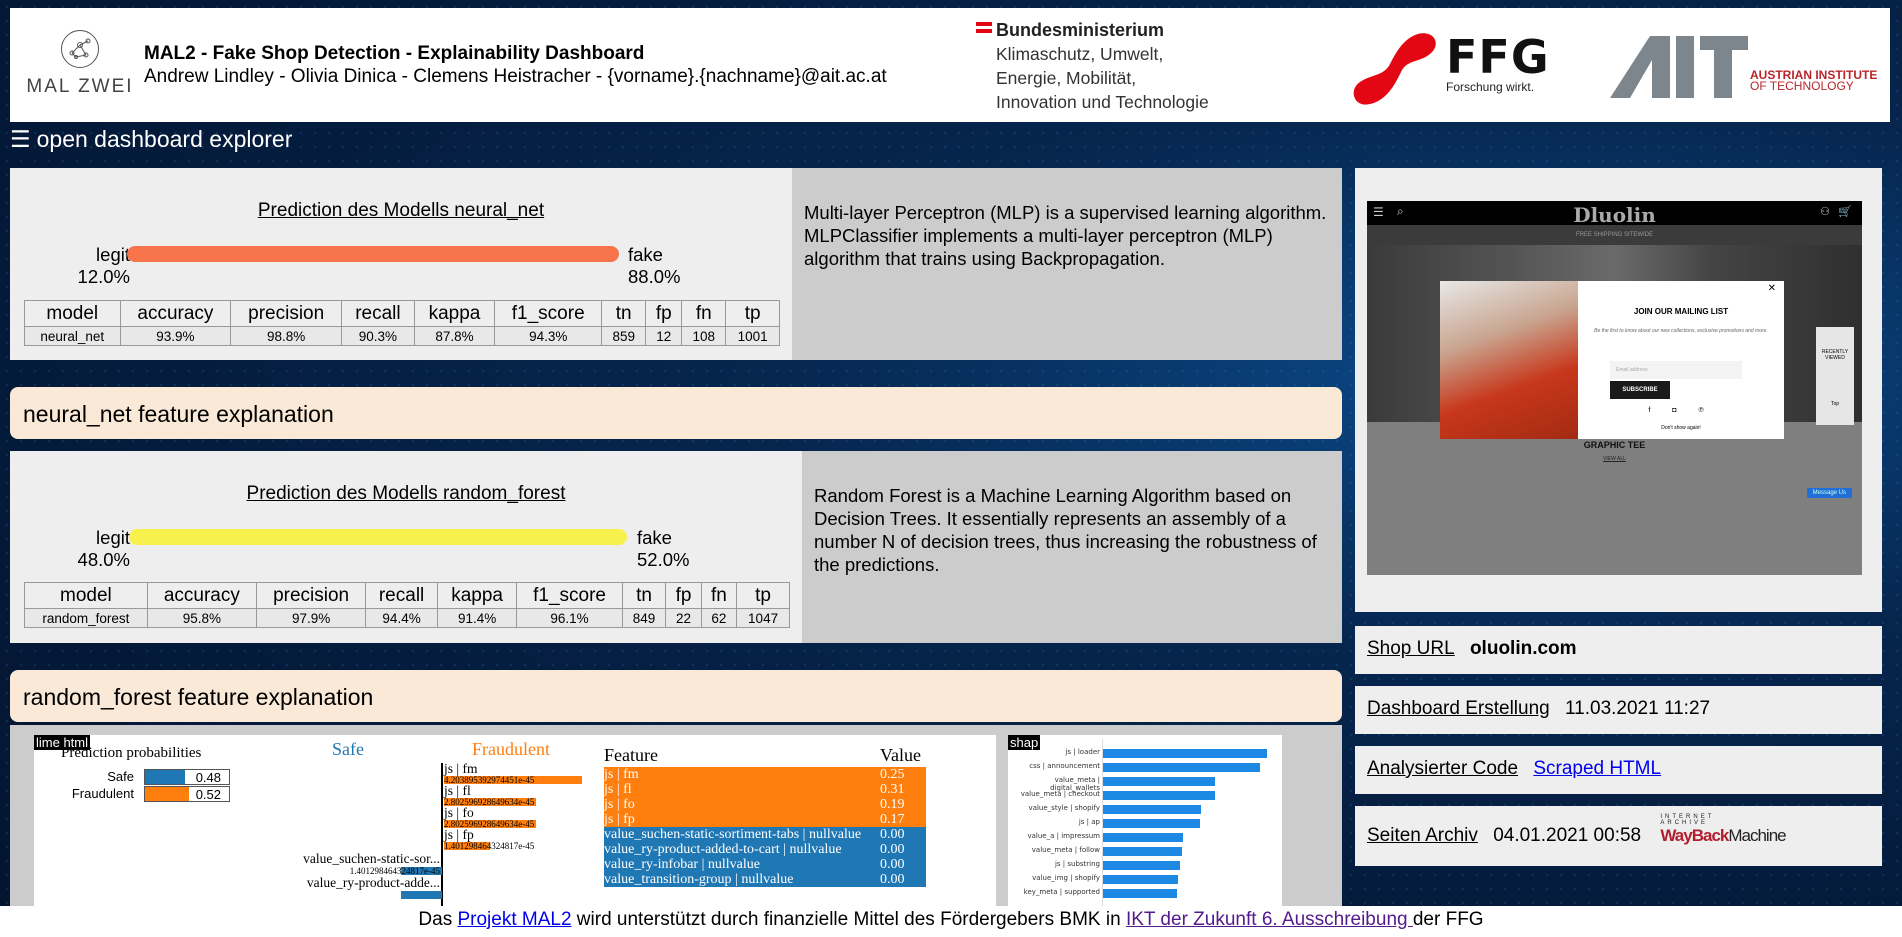 This screenshot has width=1902, height=937. I want to click on shop-message-us: Message Us, so click(1829, 493).